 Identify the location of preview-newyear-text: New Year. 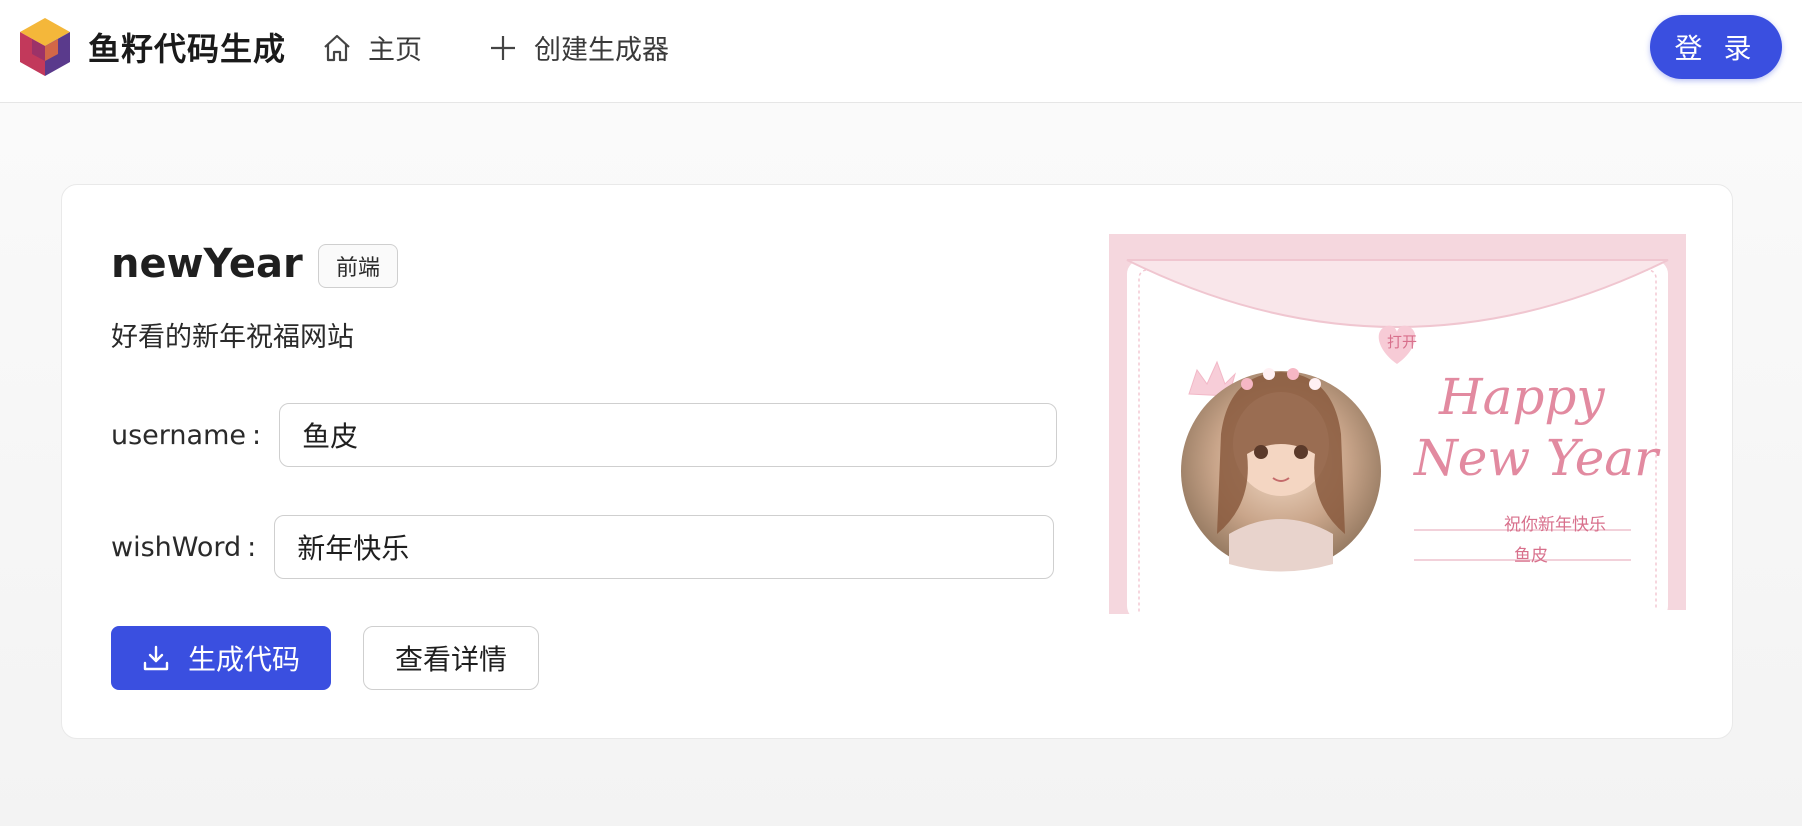
(1536, 458).